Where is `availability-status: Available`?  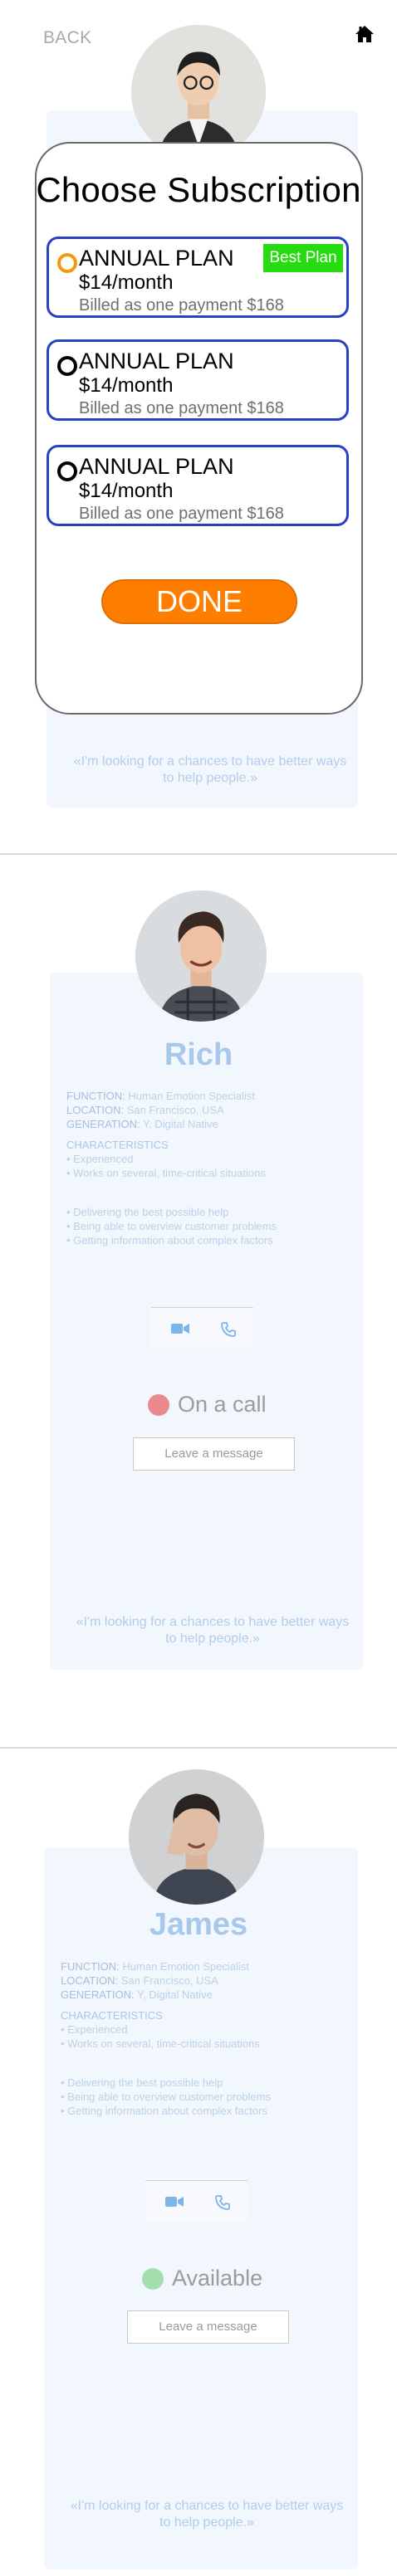 availability-status: Available is located at coordinates (202, 2279).